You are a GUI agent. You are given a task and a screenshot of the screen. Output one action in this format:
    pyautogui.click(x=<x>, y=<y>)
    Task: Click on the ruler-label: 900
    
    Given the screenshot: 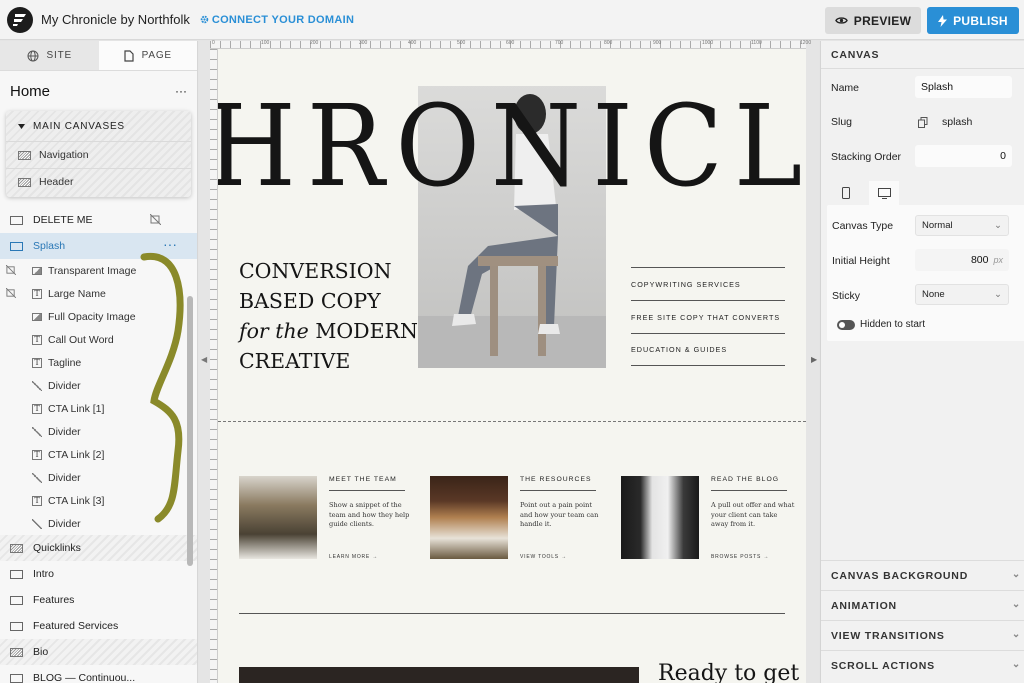 What is the action you would take?
    pyautogui.click(x=657, y=43)
    